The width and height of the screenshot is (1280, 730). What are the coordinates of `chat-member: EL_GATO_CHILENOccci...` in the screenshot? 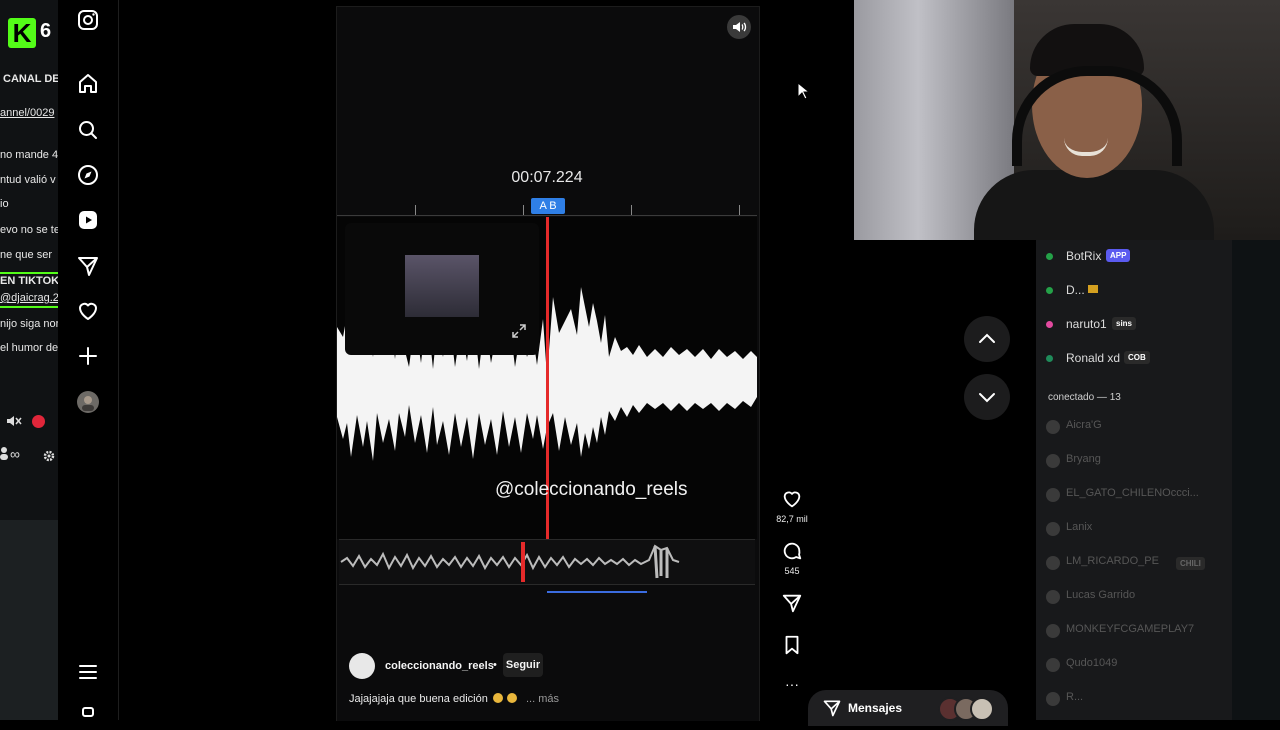 It's located at (1132, 493).